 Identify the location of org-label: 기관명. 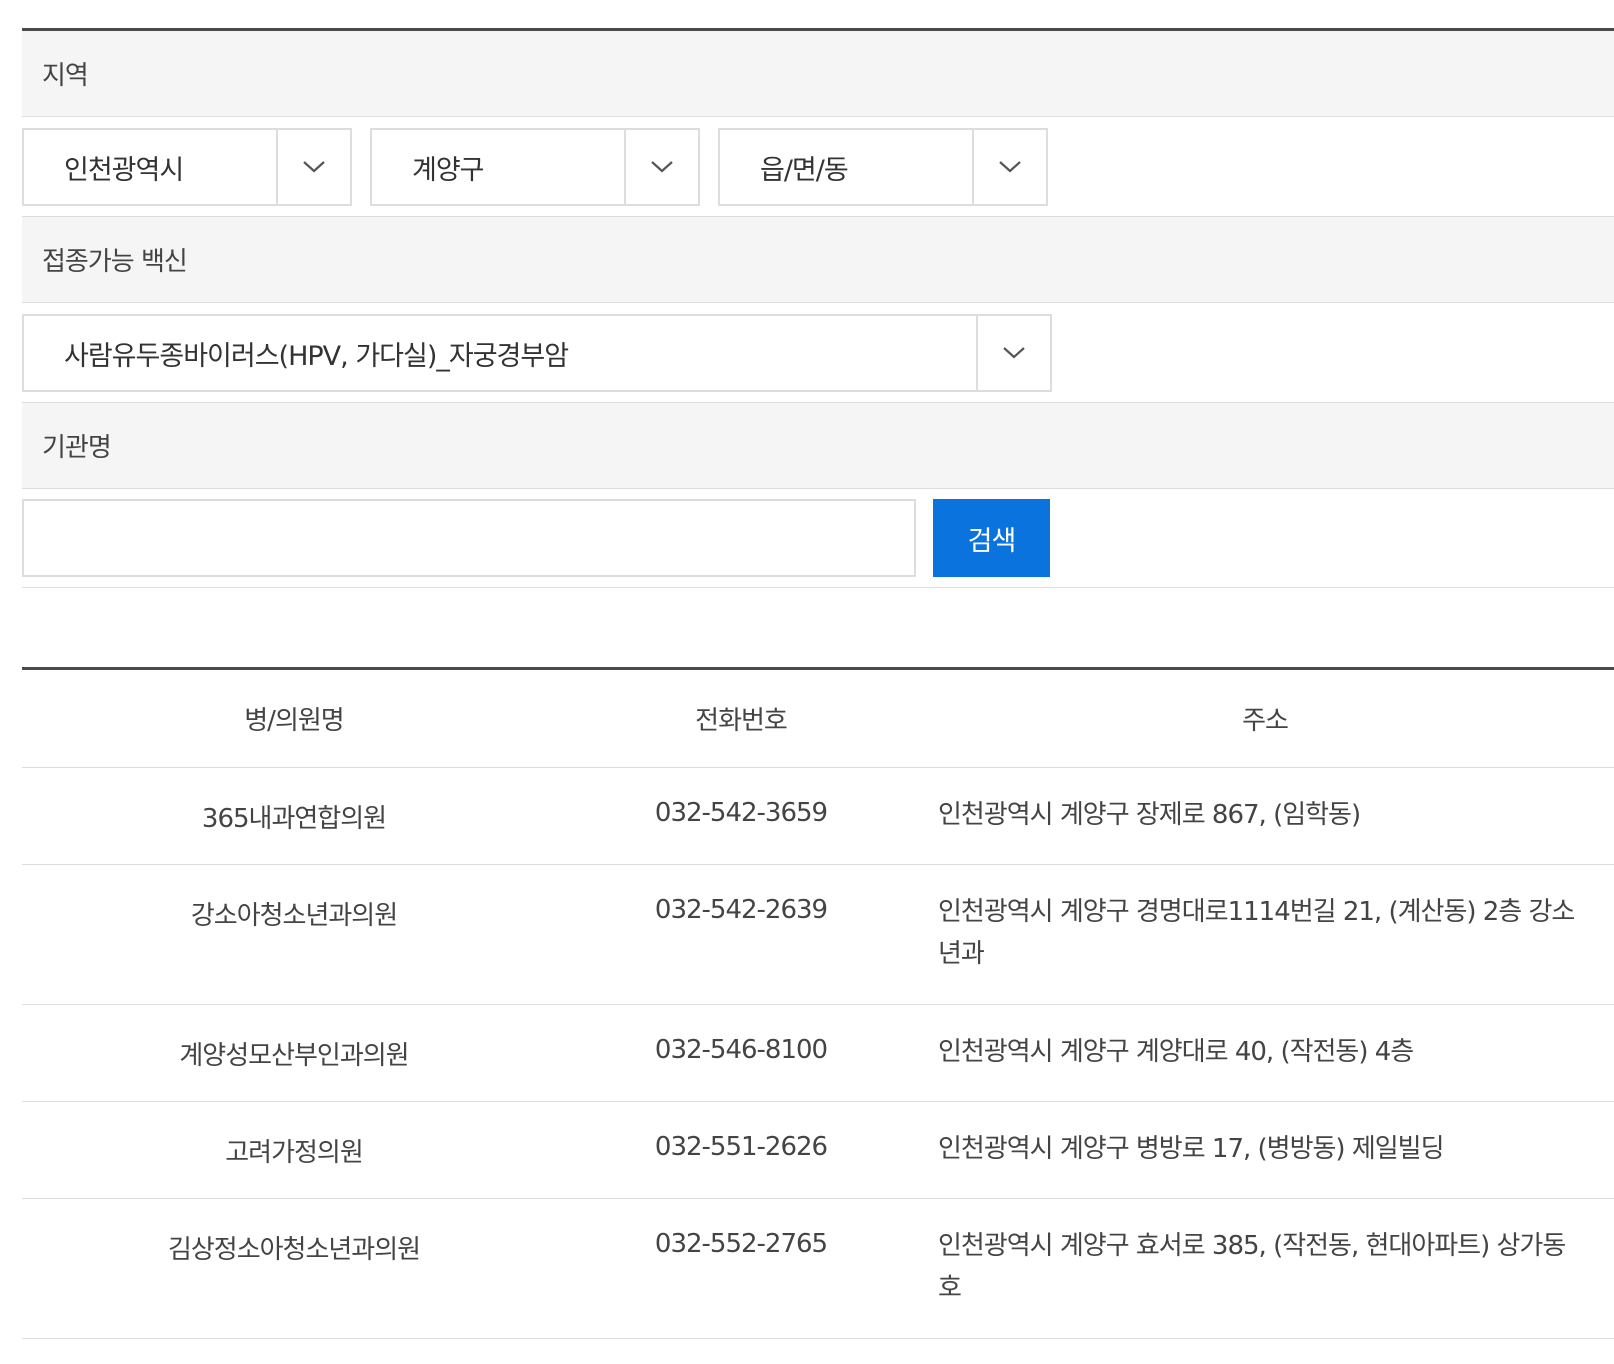
(818, 446).